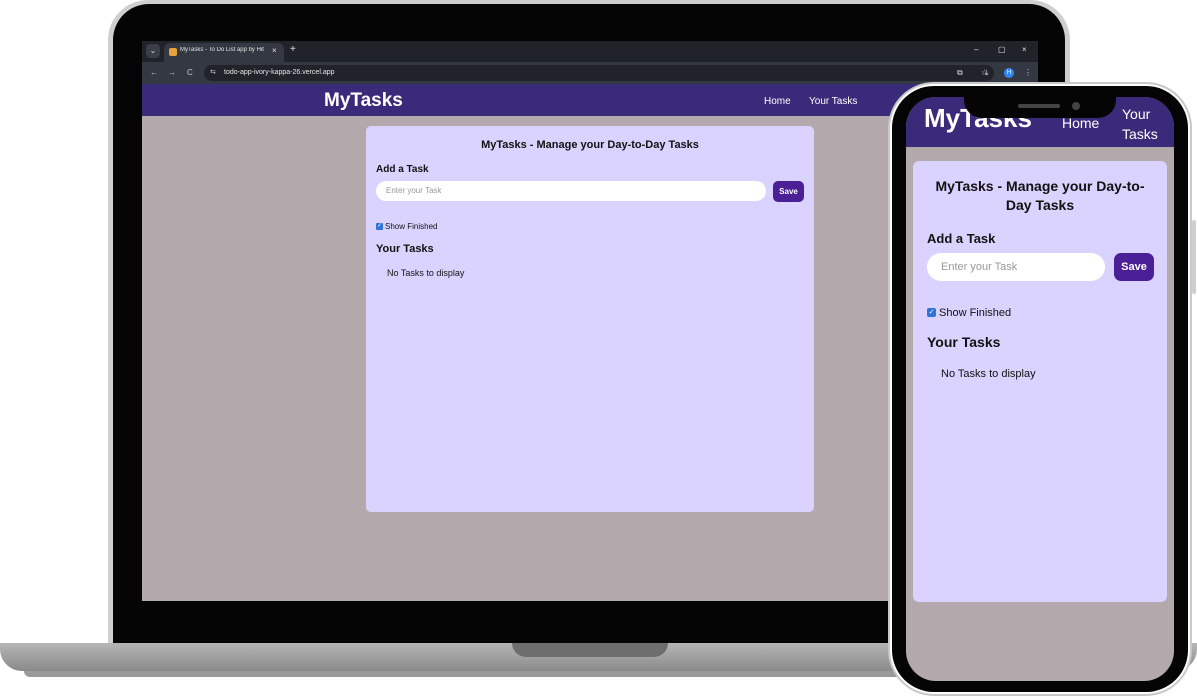  What do you see at coordinates (1002, 49) in the screenshot?
I see `restore-icon: ▢` at bounding box center [1002, 49].